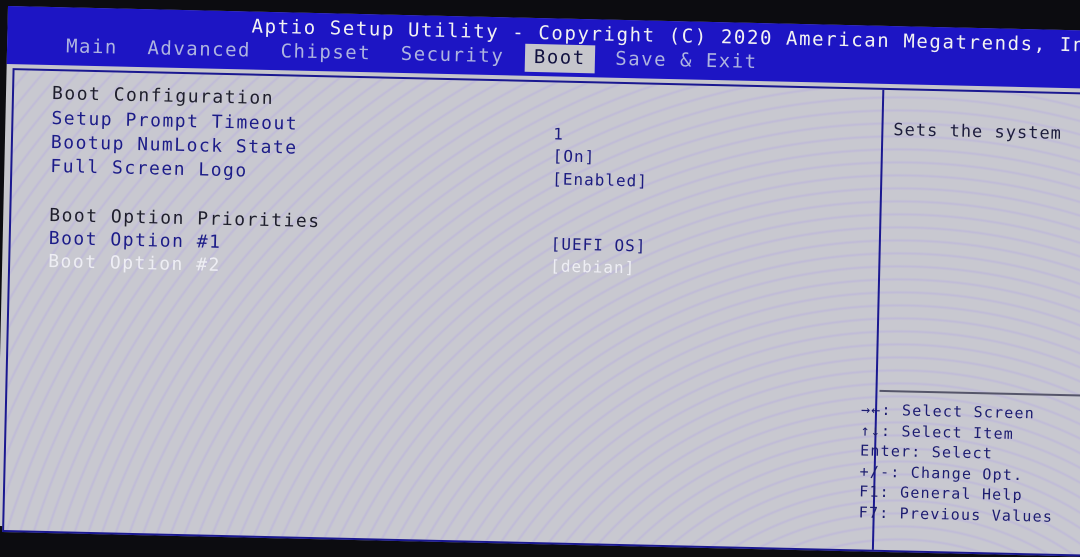 The width and height of the screenshot is (1080, 557). Describe the element at coordinates (134, 263) in the screenshot. I see `setting-boot-option-2: Boot Option #2` at that location.